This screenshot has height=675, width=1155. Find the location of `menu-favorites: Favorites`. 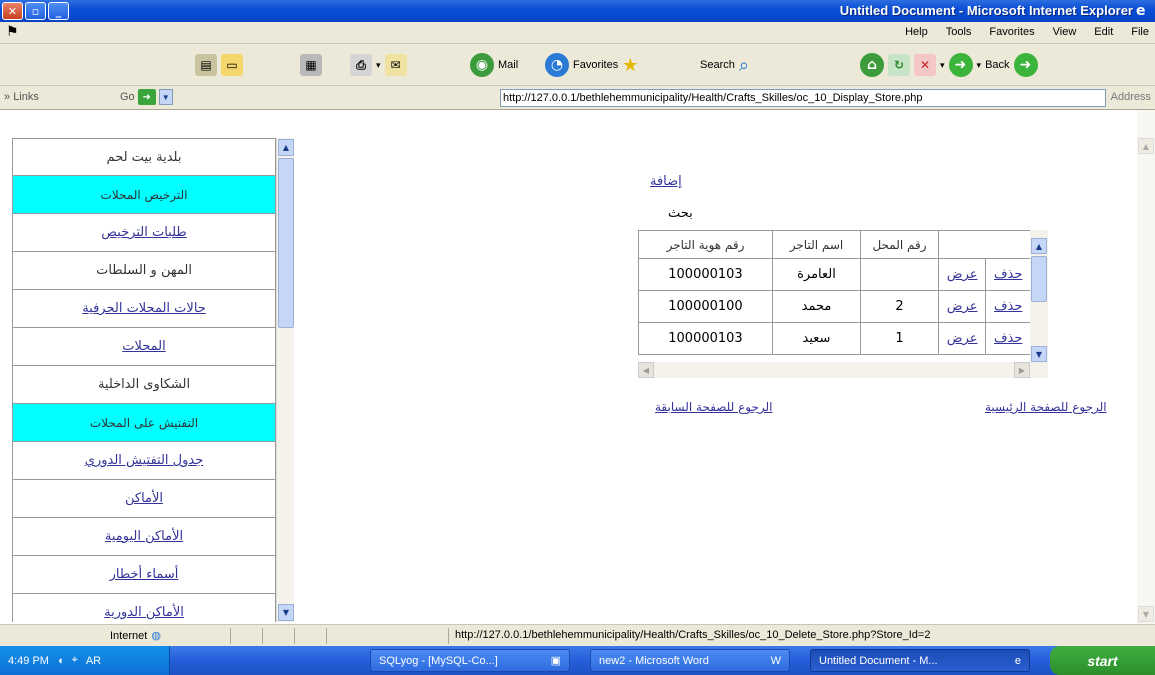

menu-favorites: Favorites is located at coordinates (1011, 32).